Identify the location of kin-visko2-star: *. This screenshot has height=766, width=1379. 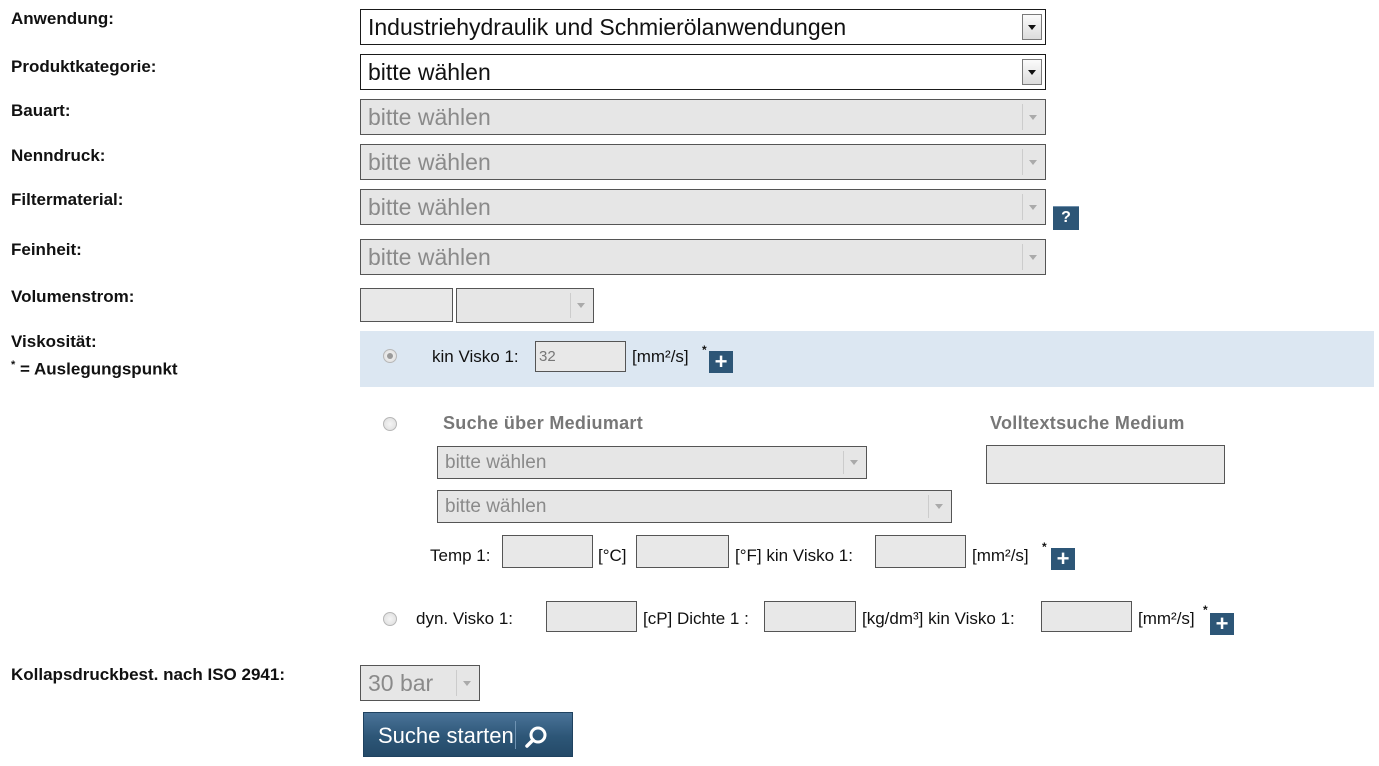
(1044, 547).